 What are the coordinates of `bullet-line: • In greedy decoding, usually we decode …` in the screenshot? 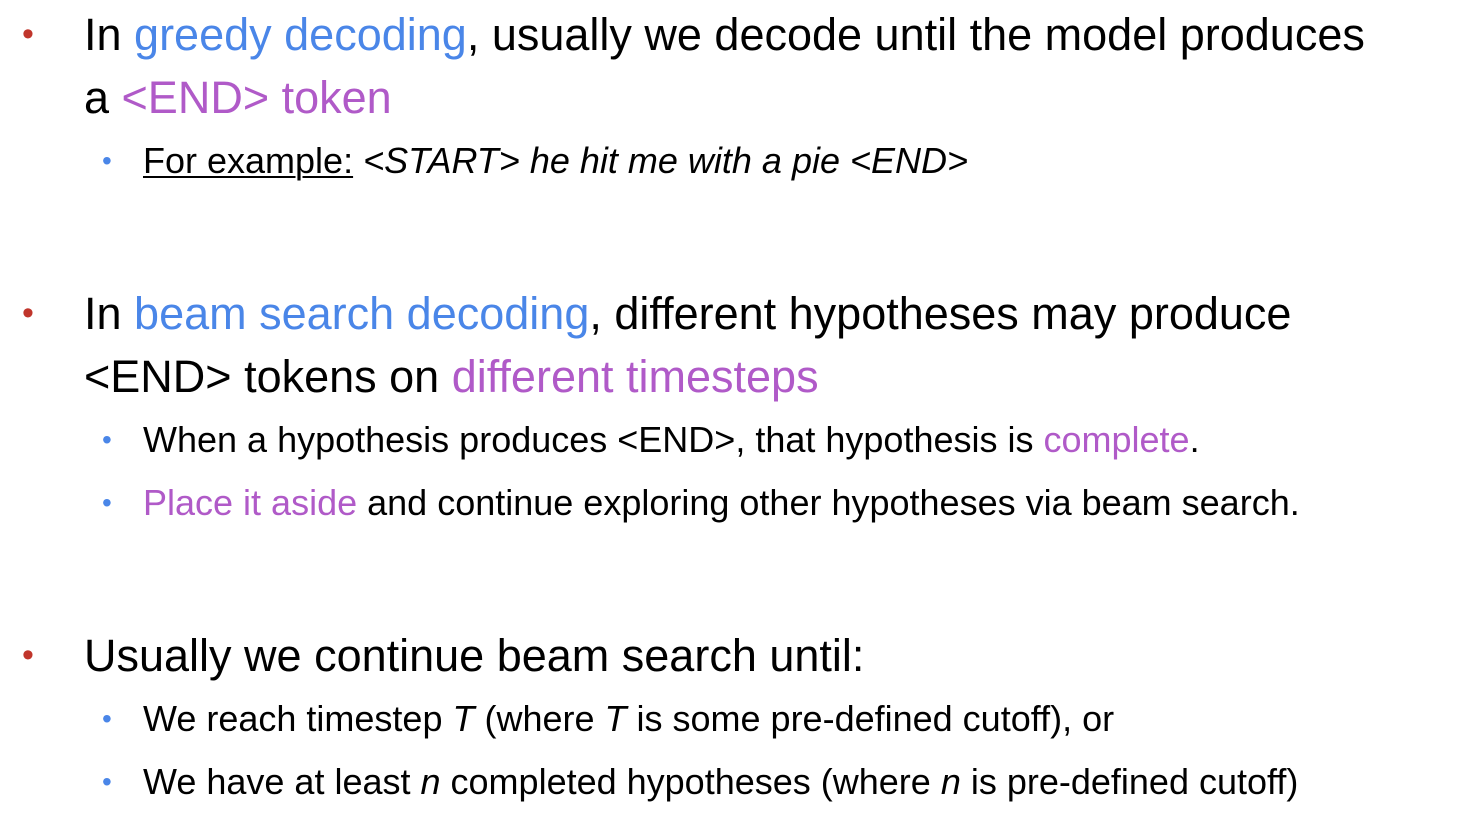 It's located at (736, 34).